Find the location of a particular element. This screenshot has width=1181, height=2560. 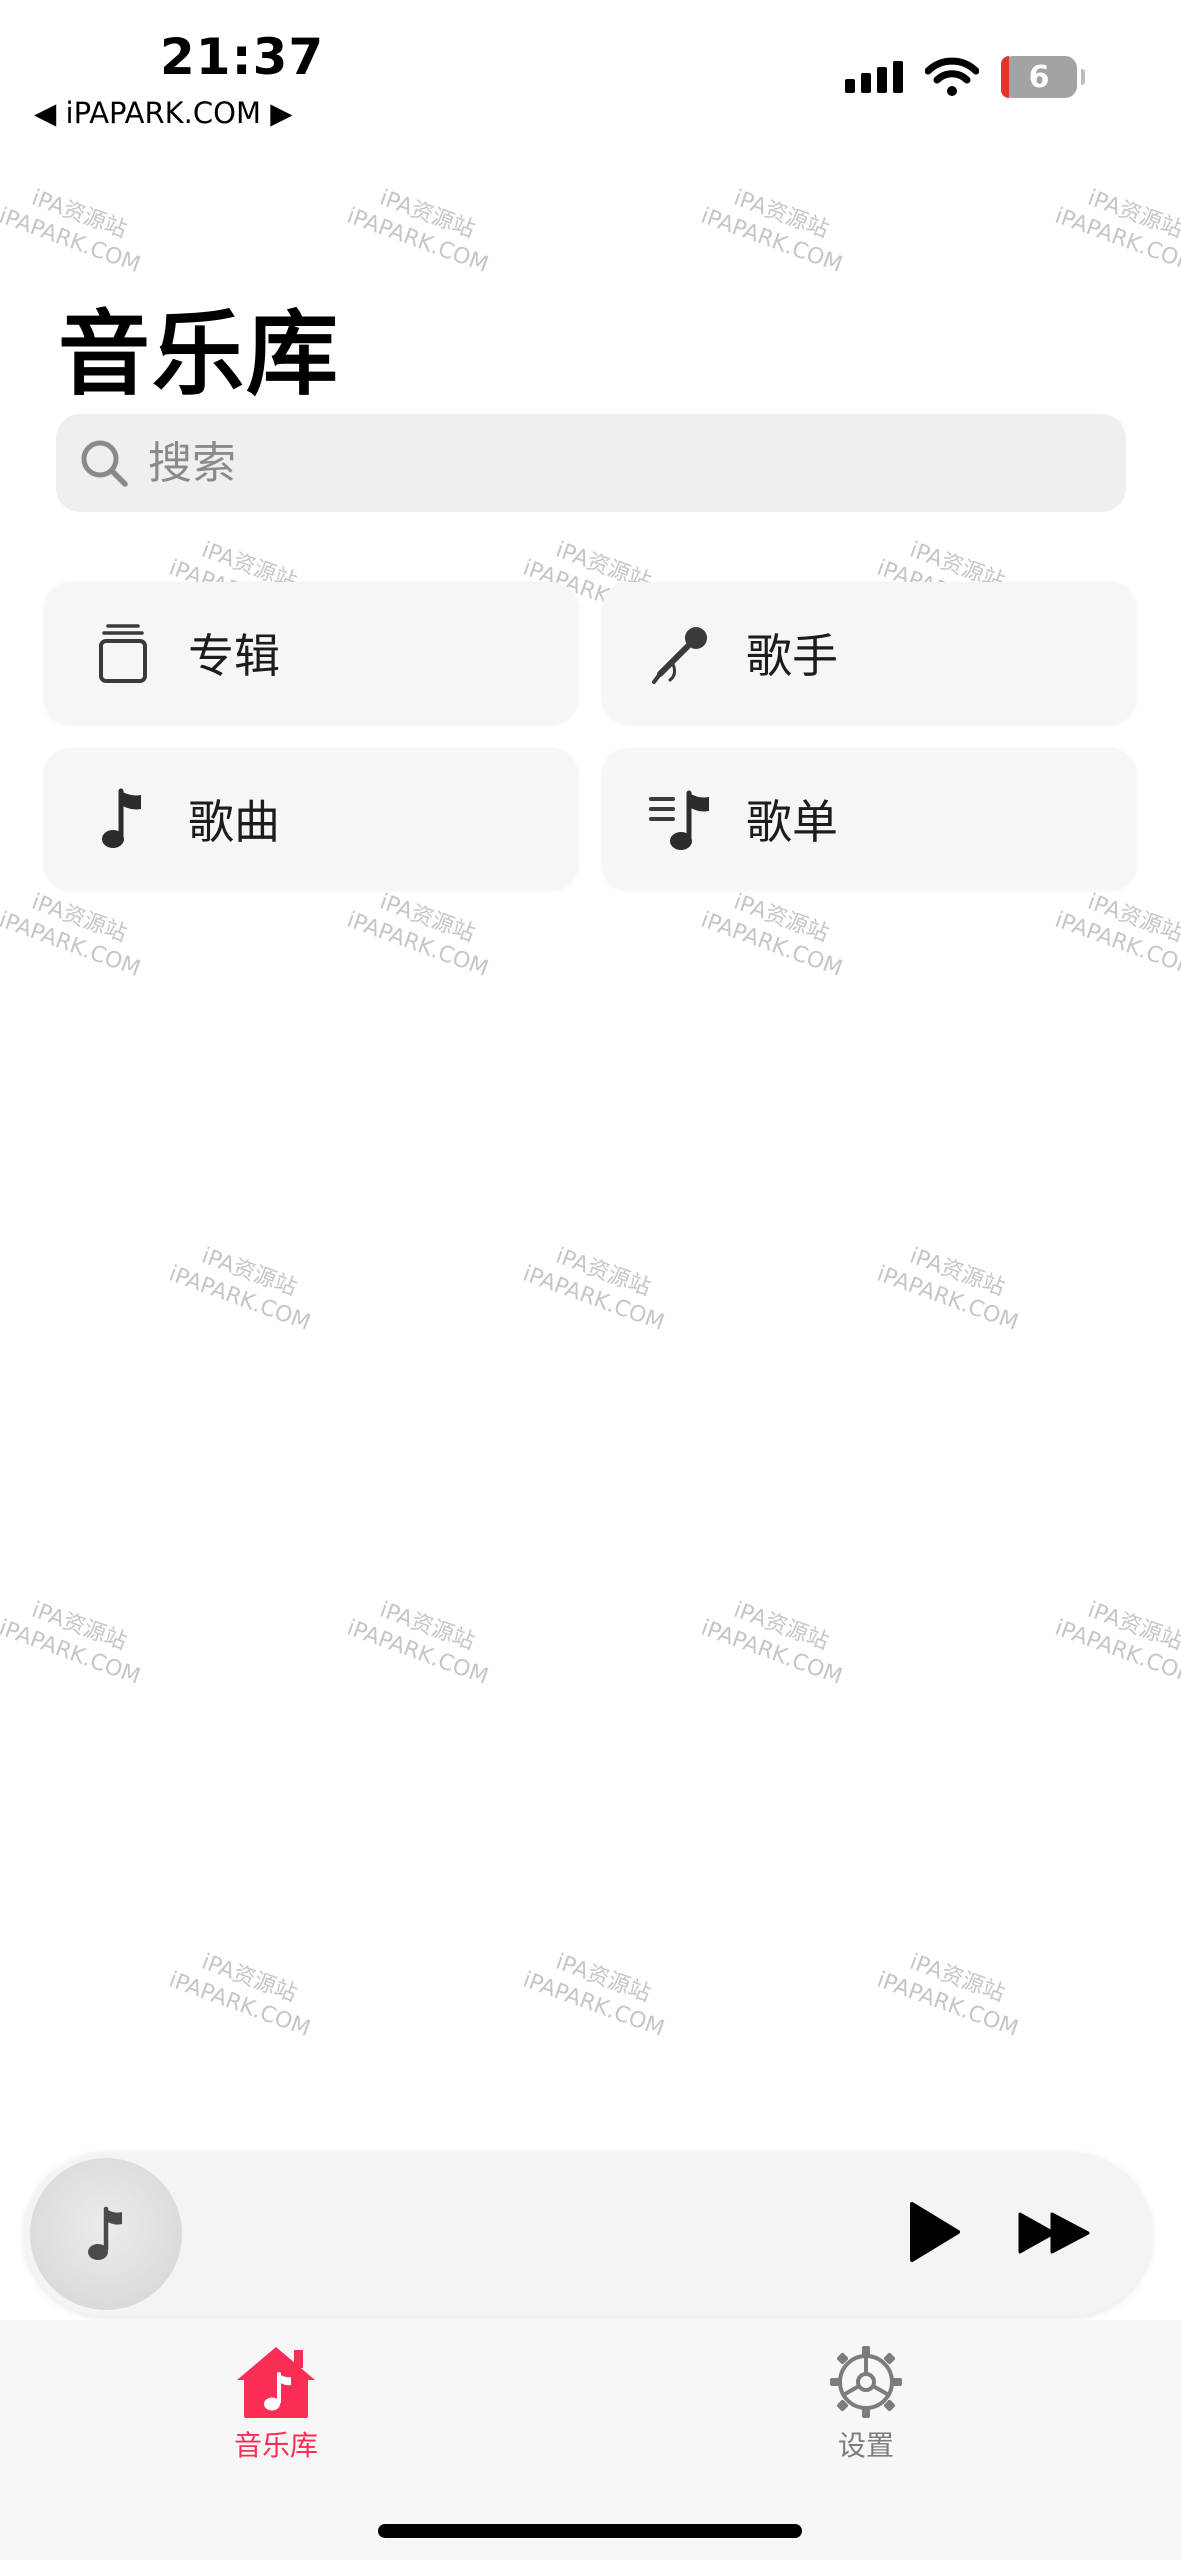

battery-icon: 6 is located at coordinates (1043, 77).